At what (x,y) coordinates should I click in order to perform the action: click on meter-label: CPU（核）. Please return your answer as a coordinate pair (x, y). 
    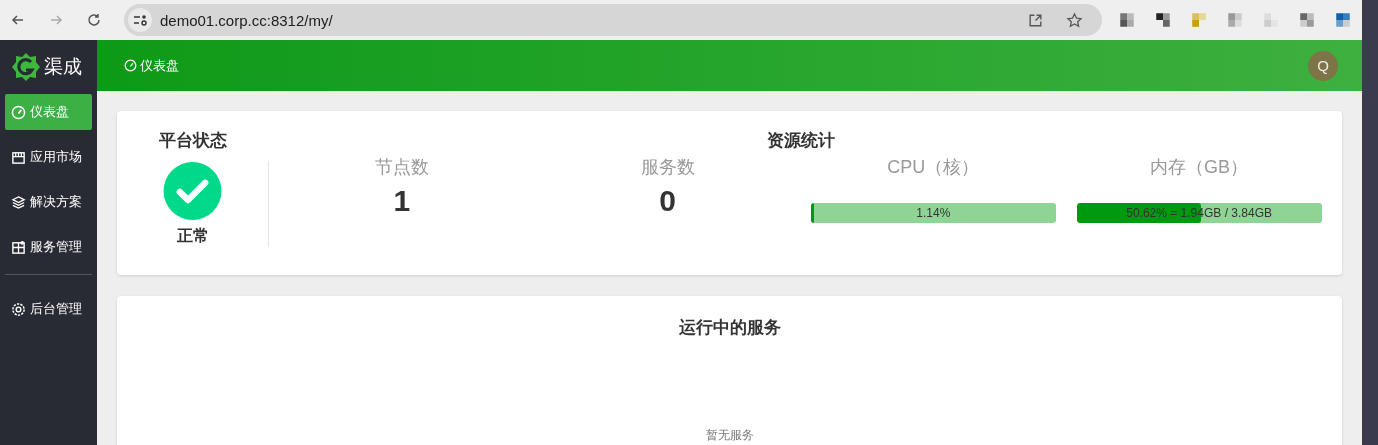
    Looking at the image, I should click on (933, 167).